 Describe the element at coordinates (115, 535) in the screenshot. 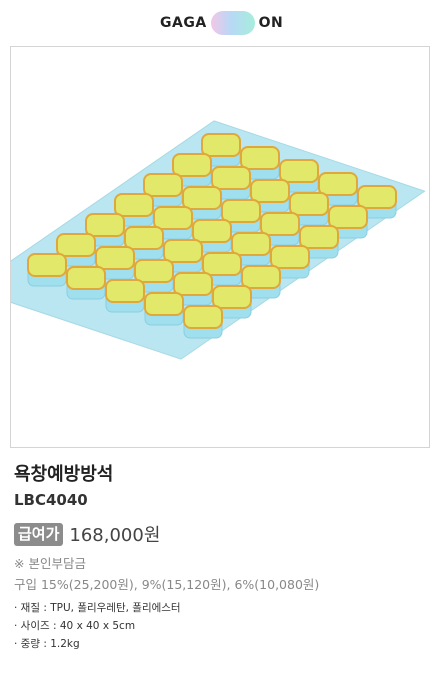

I see `product-price: 168,000원` at that location.